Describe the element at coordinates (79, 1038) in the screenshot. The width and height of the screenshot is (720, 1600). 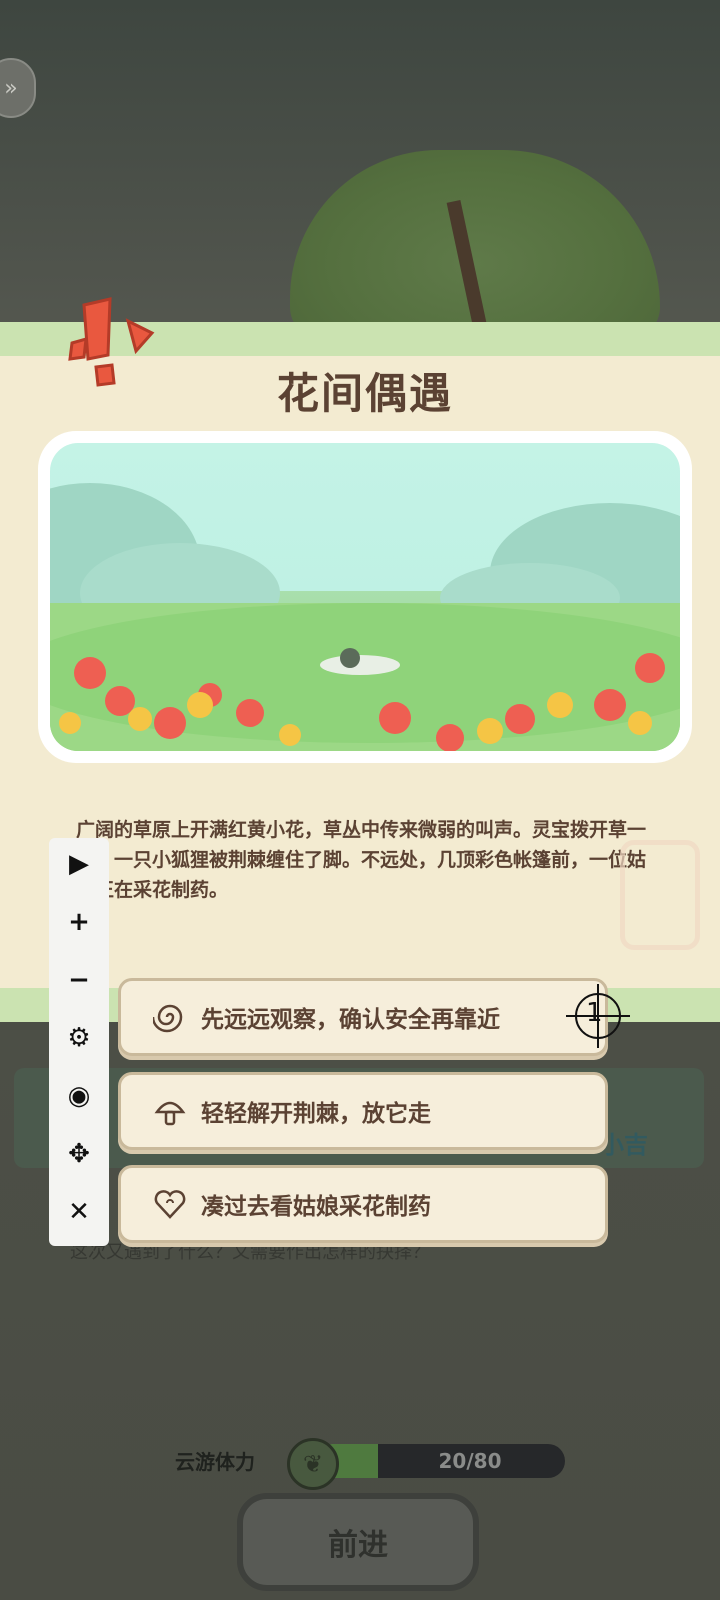
I see `gear-icon: ⚙` at that location.